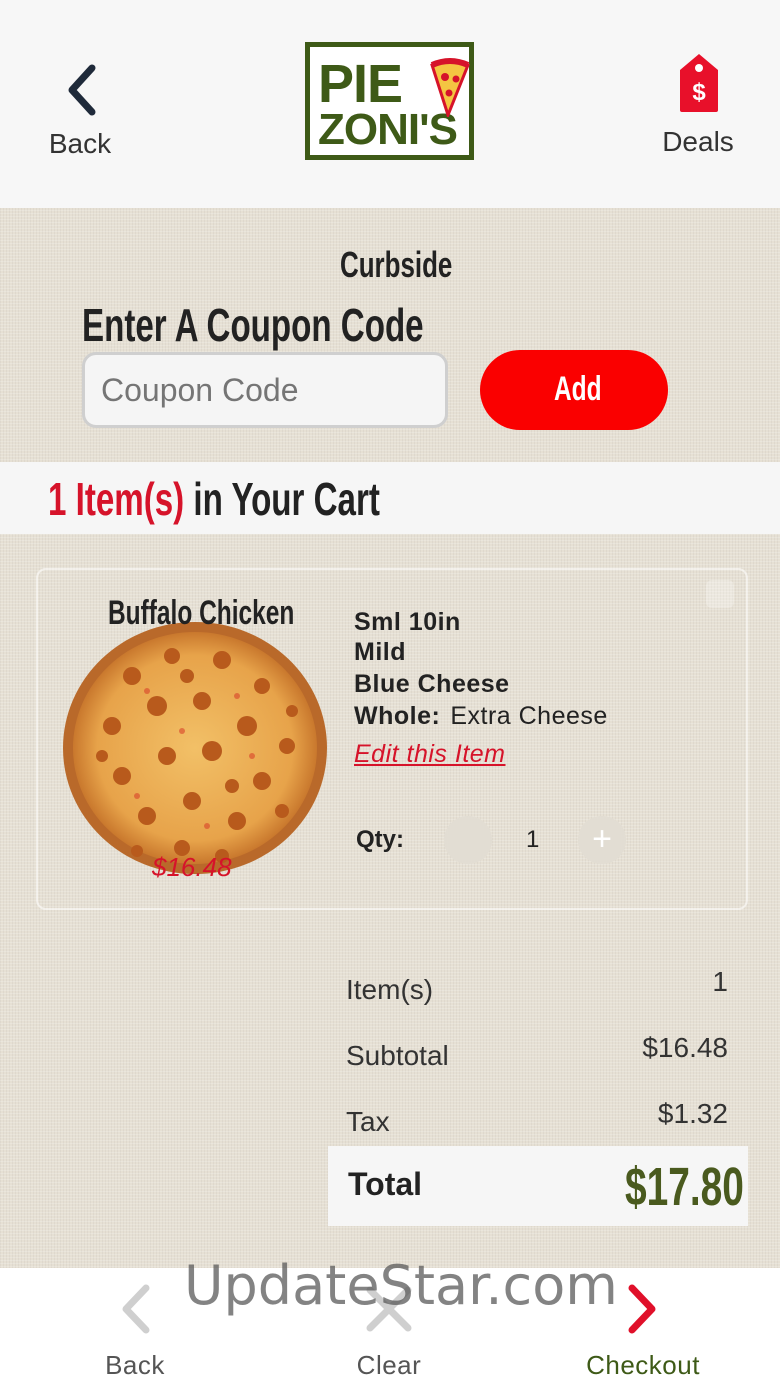 This screenshot has height=1387, width=780. I want to click on whole-value: Extra Cheese, so click(529, 716).